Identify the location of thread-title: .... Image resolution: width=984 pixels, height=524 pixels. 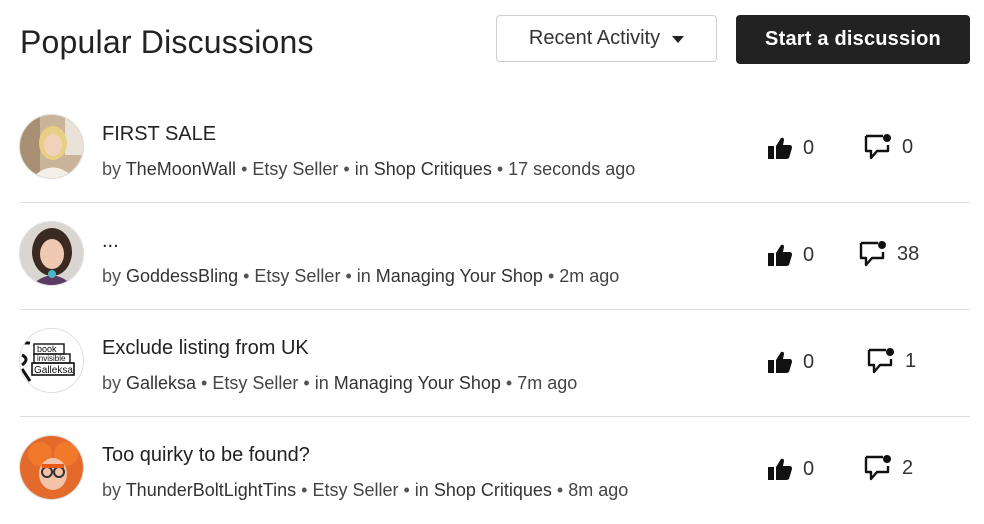
(110, 241).